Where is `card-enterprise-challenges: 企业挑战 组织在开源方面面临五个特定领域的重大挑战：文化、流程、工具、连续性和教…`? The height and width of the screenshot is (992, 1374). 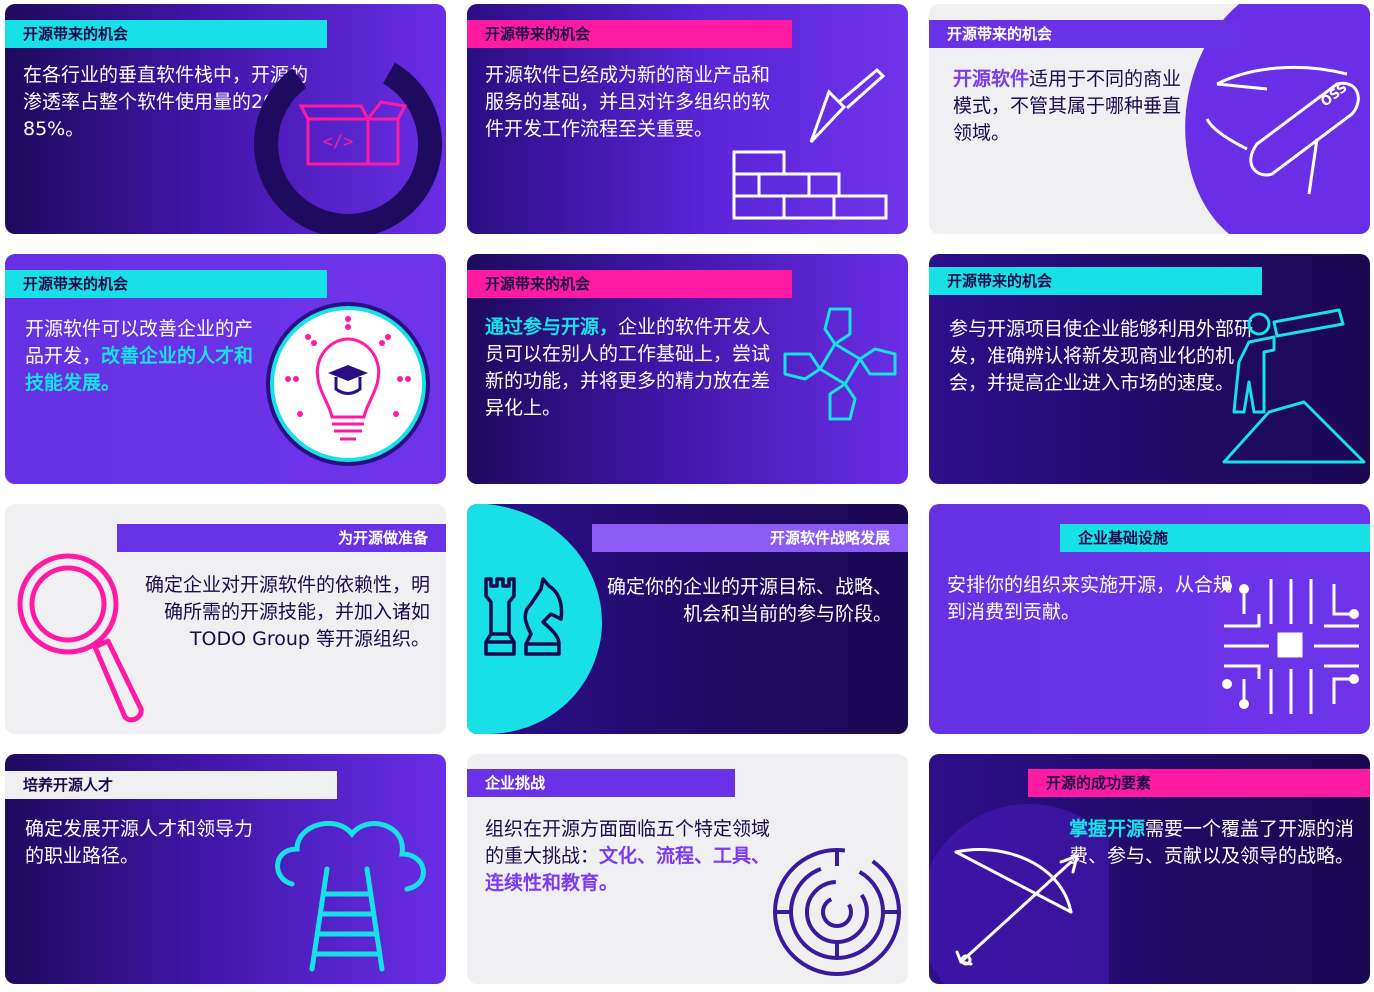 card-enterprise-challenges: 企业挑战 组织在开源方面面临五个特定领域的重大挑战：文化、流程、工具、连续性和教… is located at coordinates (687, 869).